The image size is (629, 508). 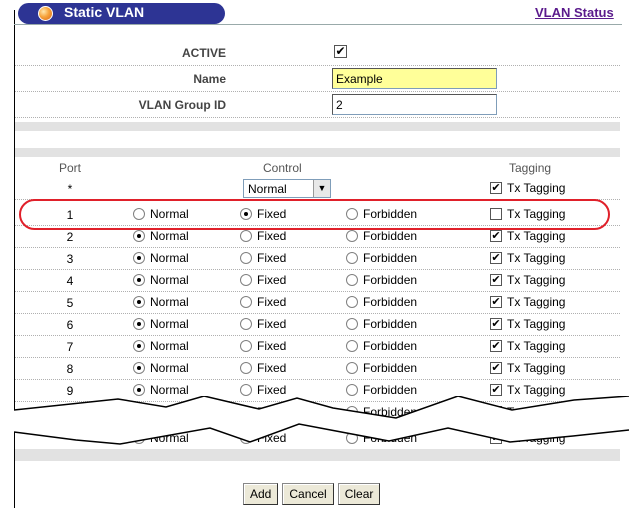 What do you see at coordinates (414, 104) in the screenshot?
I see `group-id-input` at bounding box center [414, 104].